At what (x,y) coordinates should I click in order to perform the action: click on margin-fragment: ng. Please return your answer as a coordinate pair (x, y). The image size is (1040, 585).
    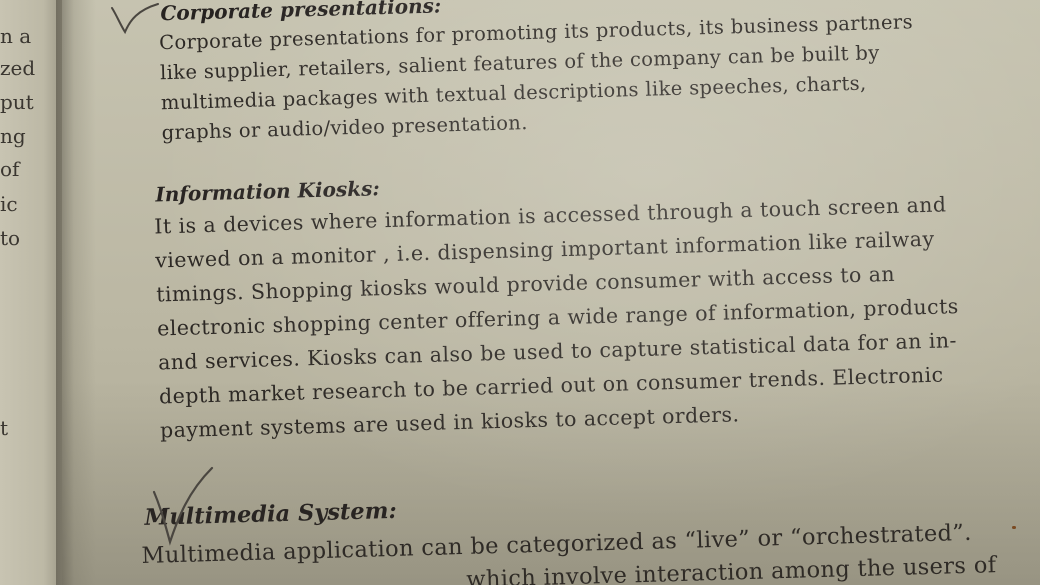
    Looking at the image, I should click on (13, 136).